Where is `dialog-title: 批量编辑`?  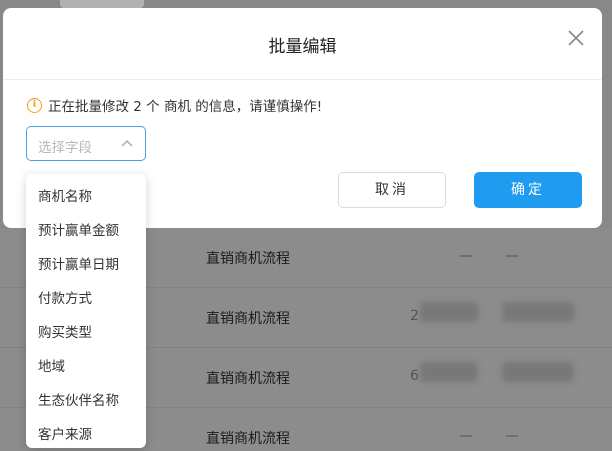
dialog-title: 批量编辑 is located at coordinates (302, 47).